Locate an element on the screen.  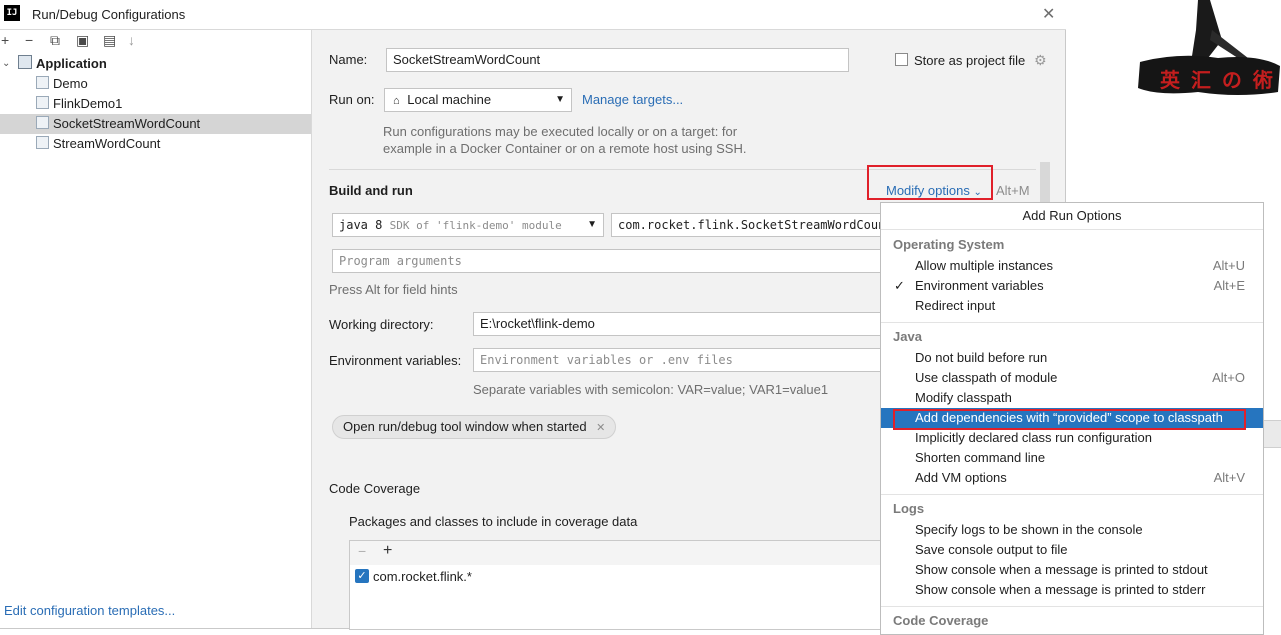
highlight-box-modify-options is located at coordinates (930, 182).